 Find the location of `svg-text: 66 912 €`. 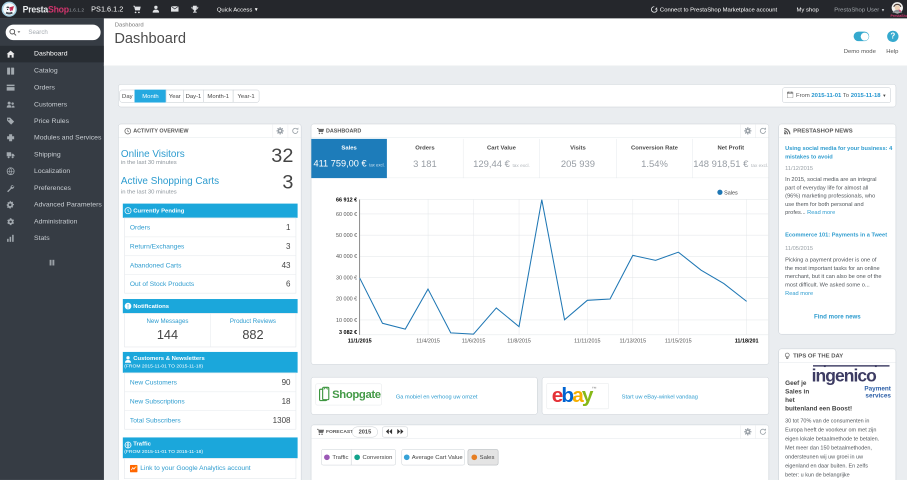

svg-text: 66 912 € is located at coordinates (346, 200).